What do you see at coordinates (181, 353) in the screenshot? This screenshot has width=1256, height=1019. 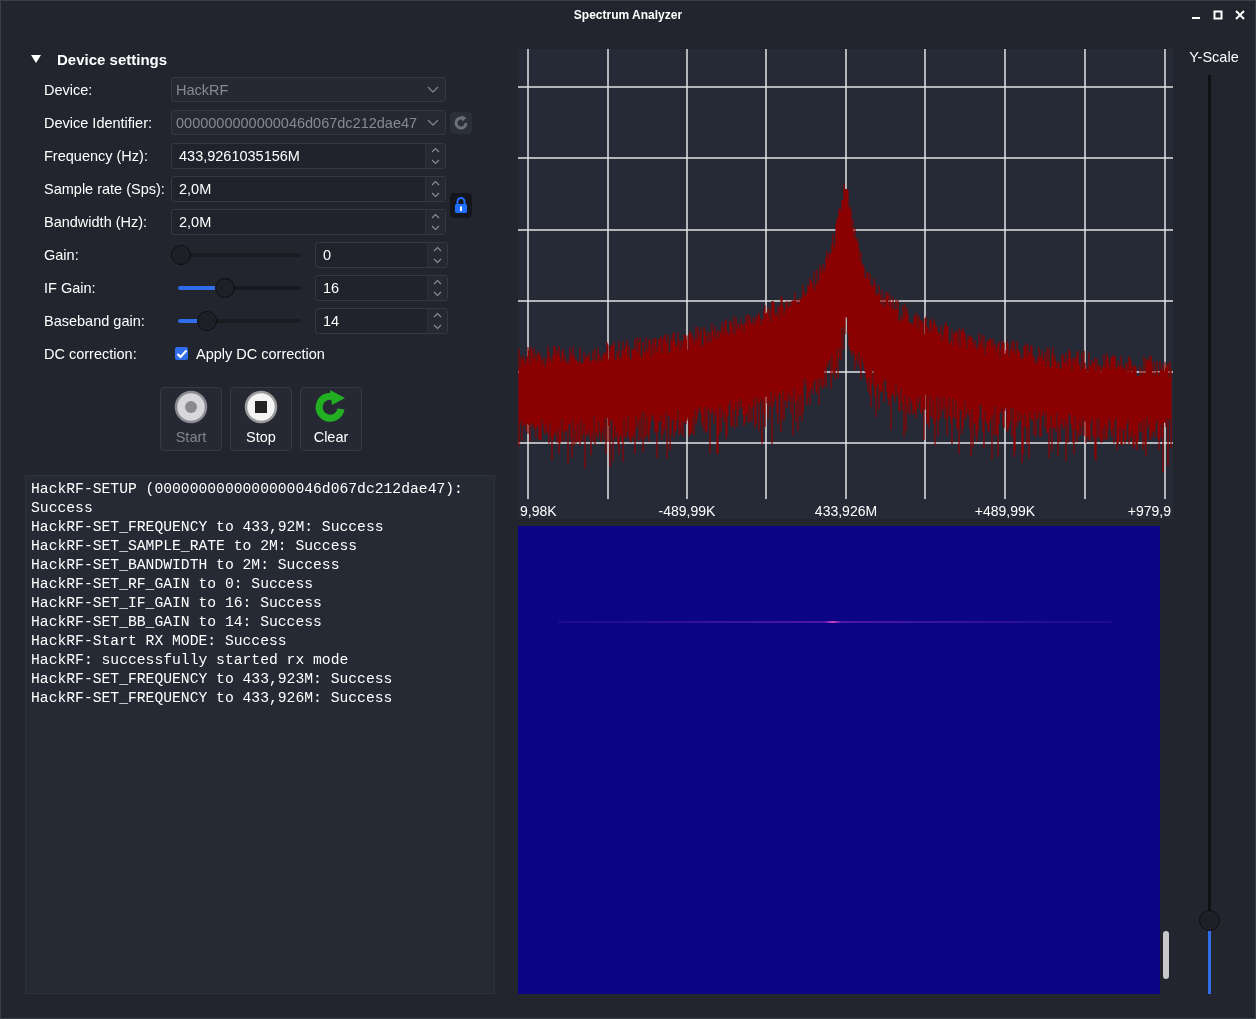 I see `checkbox` at bounding box center [181, 353].